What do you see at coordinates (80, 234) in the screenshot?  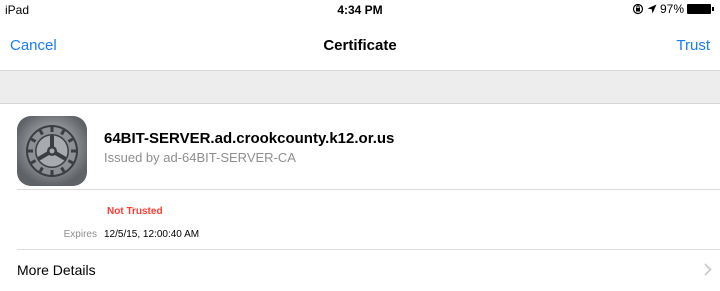 I see `expires-label: Expires` at bounding box center [80, 234].